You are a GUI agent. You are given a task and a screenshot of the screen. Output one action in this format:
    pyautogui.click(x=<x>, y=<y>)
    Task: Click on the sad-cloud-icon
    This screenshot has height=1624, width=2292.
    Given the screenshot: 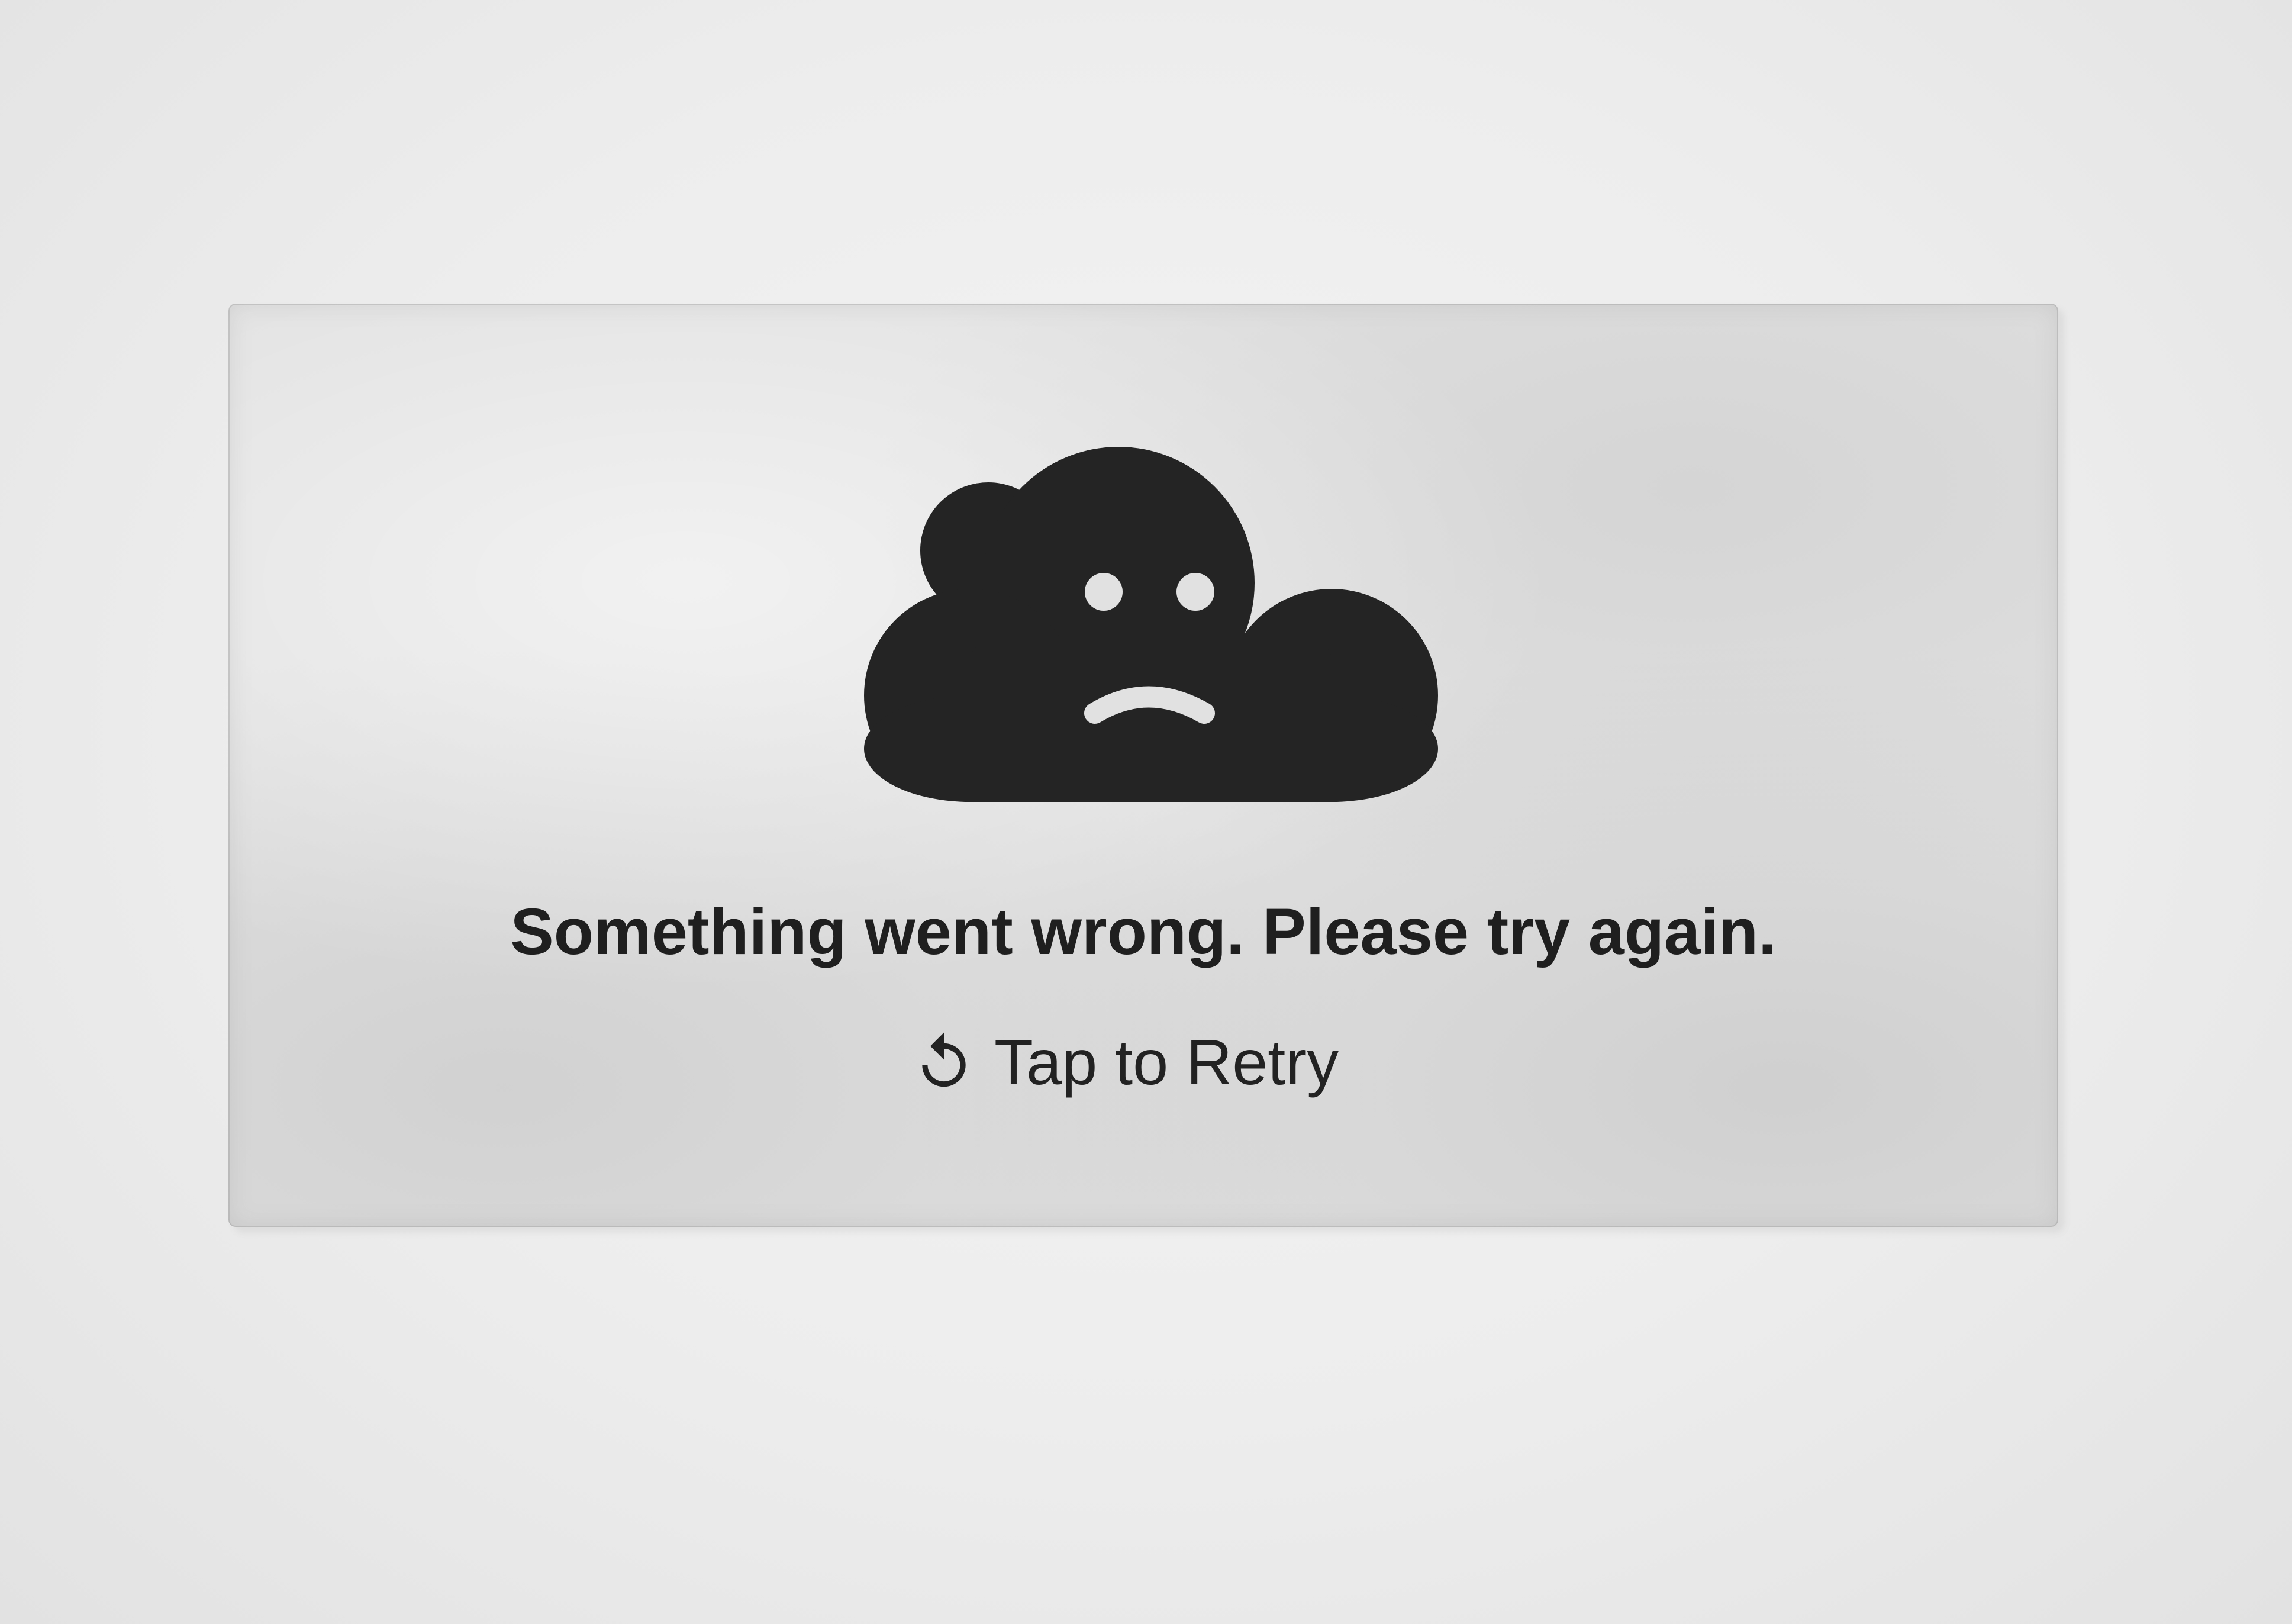 What is the action you would take?
    pyautogui.click(x=1151, y=624)
    